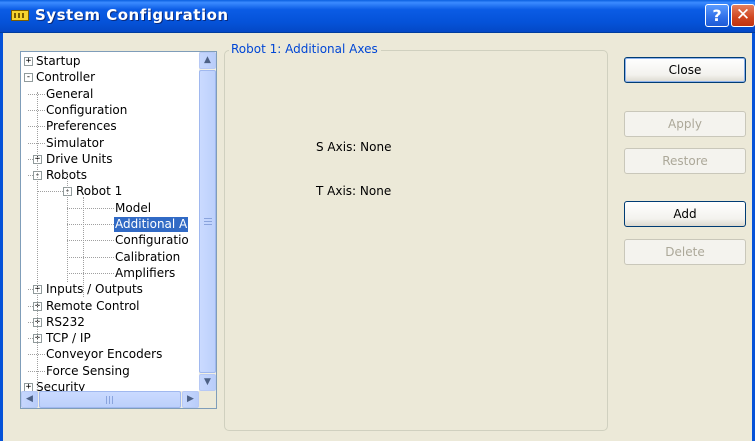 This screenshot has height=441, width=755. I want to click on tree-item-label: RS232, so click(65, 321).